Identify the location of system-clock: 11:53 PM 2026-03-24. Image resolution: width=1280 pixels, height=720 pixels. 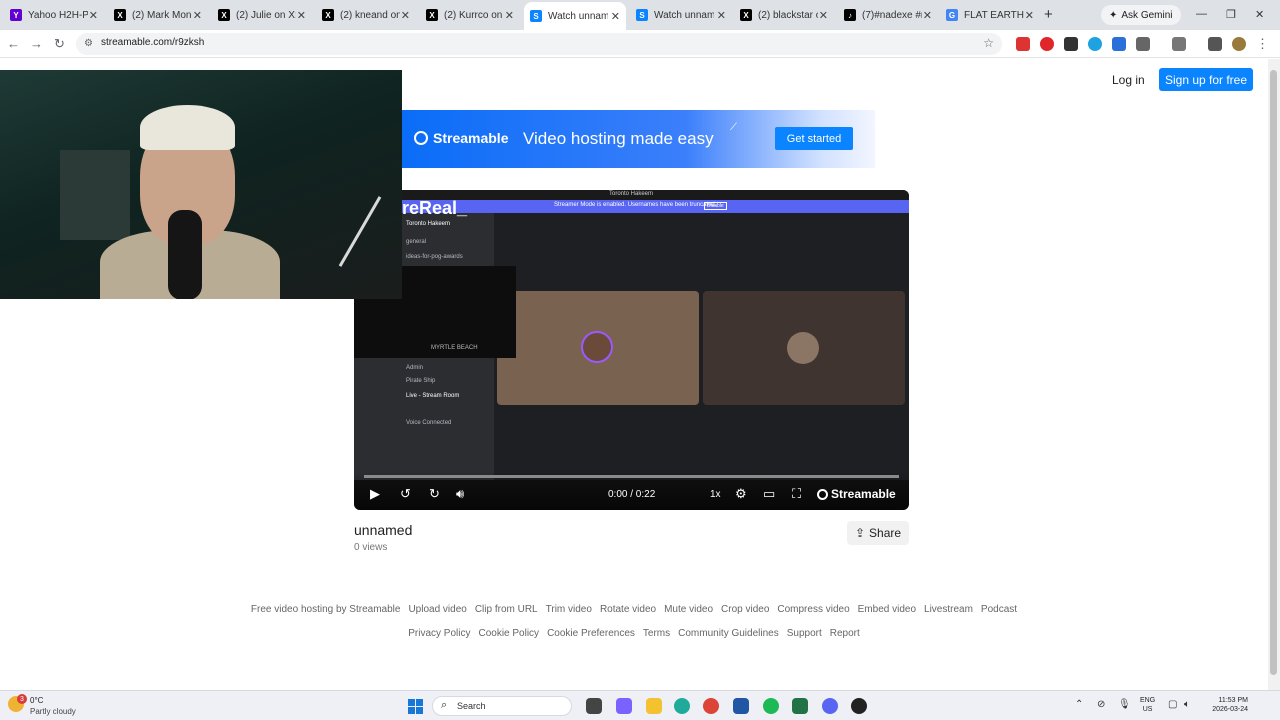
(1225, 705).